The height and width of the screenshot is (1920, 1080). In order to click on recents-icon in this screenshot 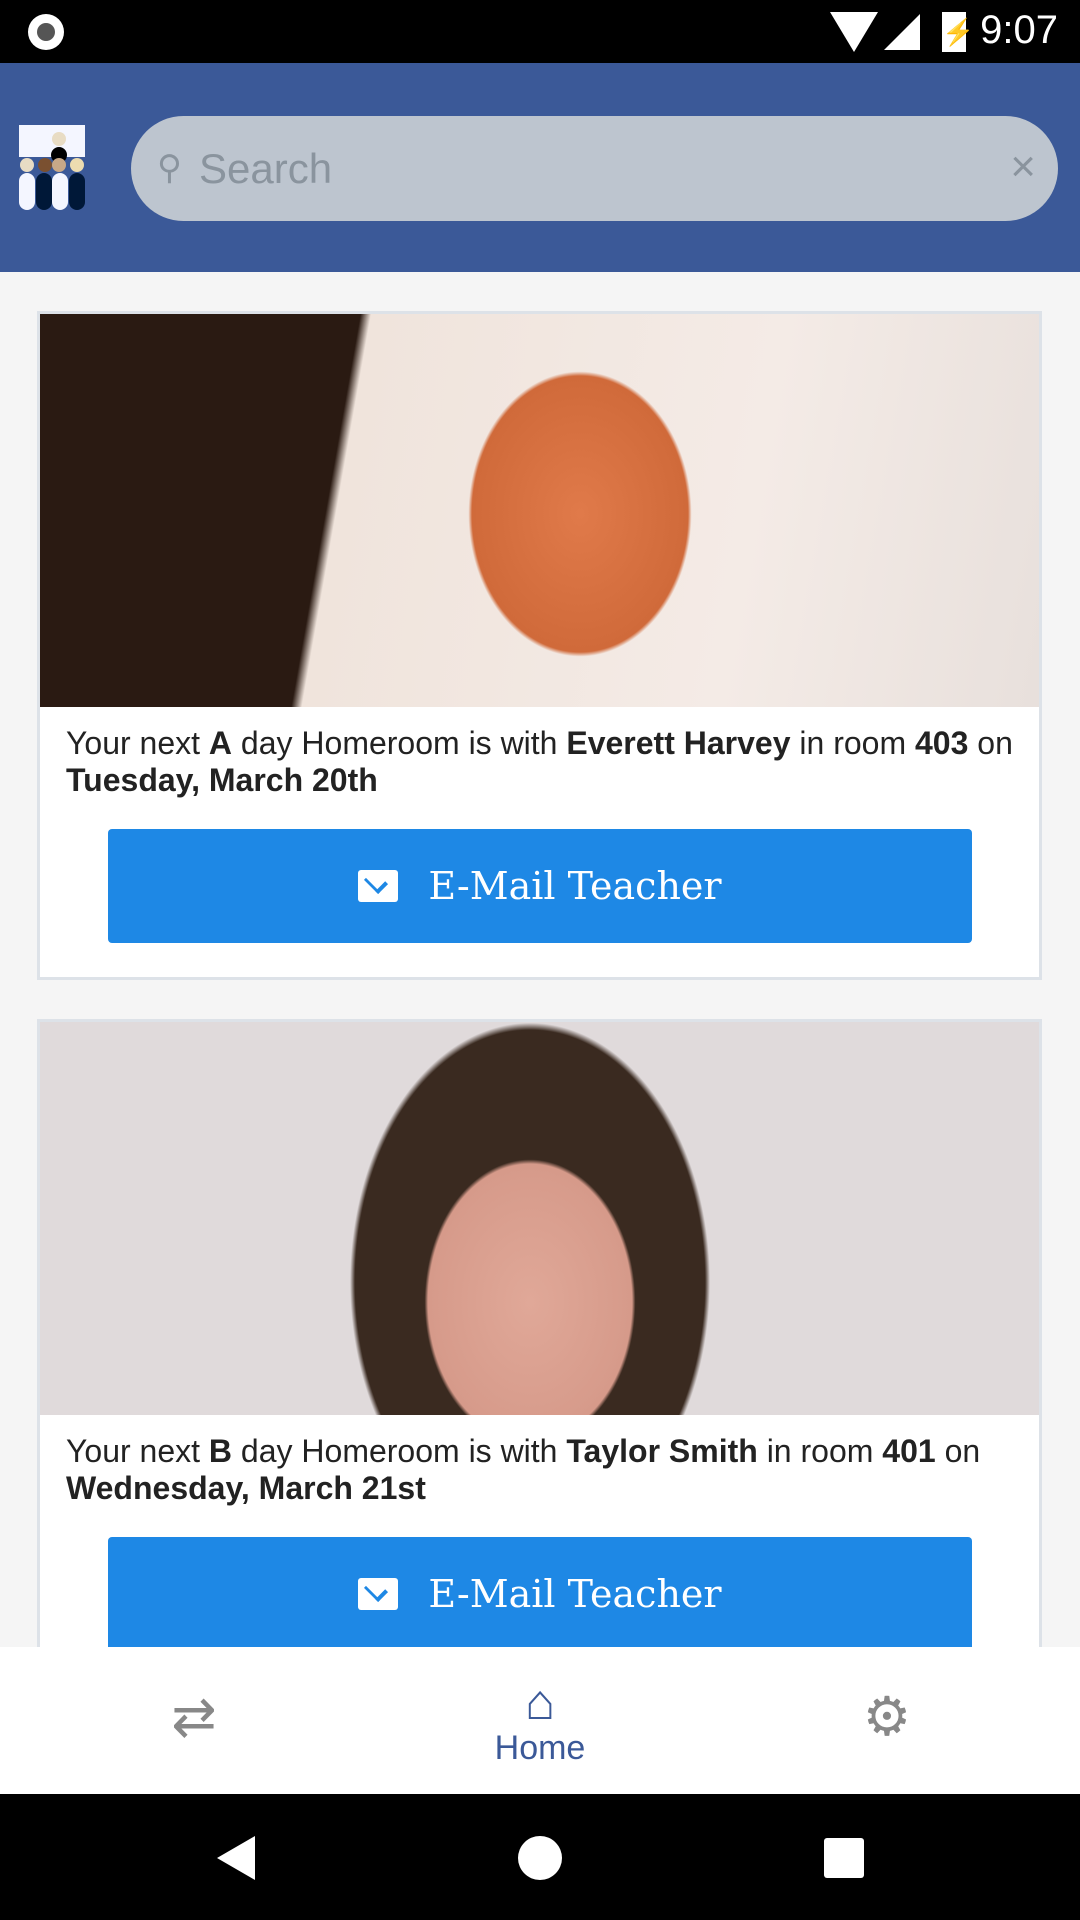, I will do `click(844, 1858)`.